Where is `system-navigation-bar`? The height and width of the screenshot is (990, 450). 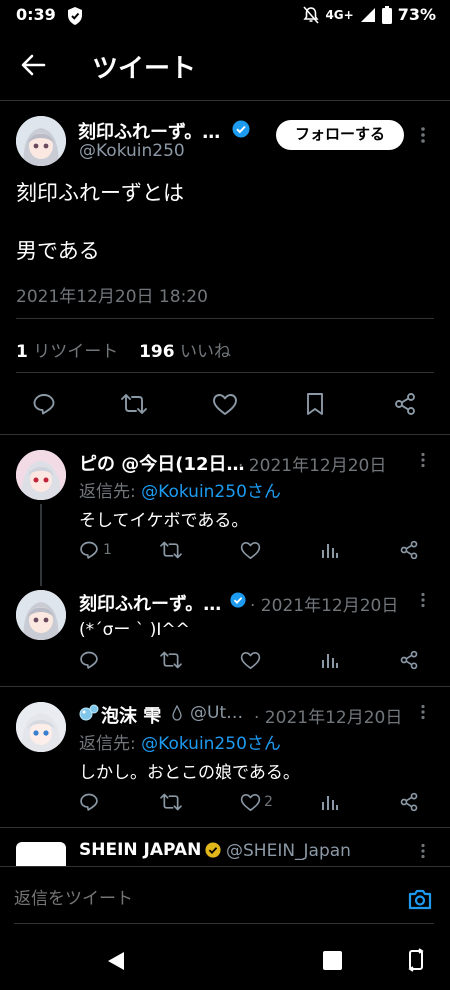
system-navigation-bar is located at coordinates (225, 960).